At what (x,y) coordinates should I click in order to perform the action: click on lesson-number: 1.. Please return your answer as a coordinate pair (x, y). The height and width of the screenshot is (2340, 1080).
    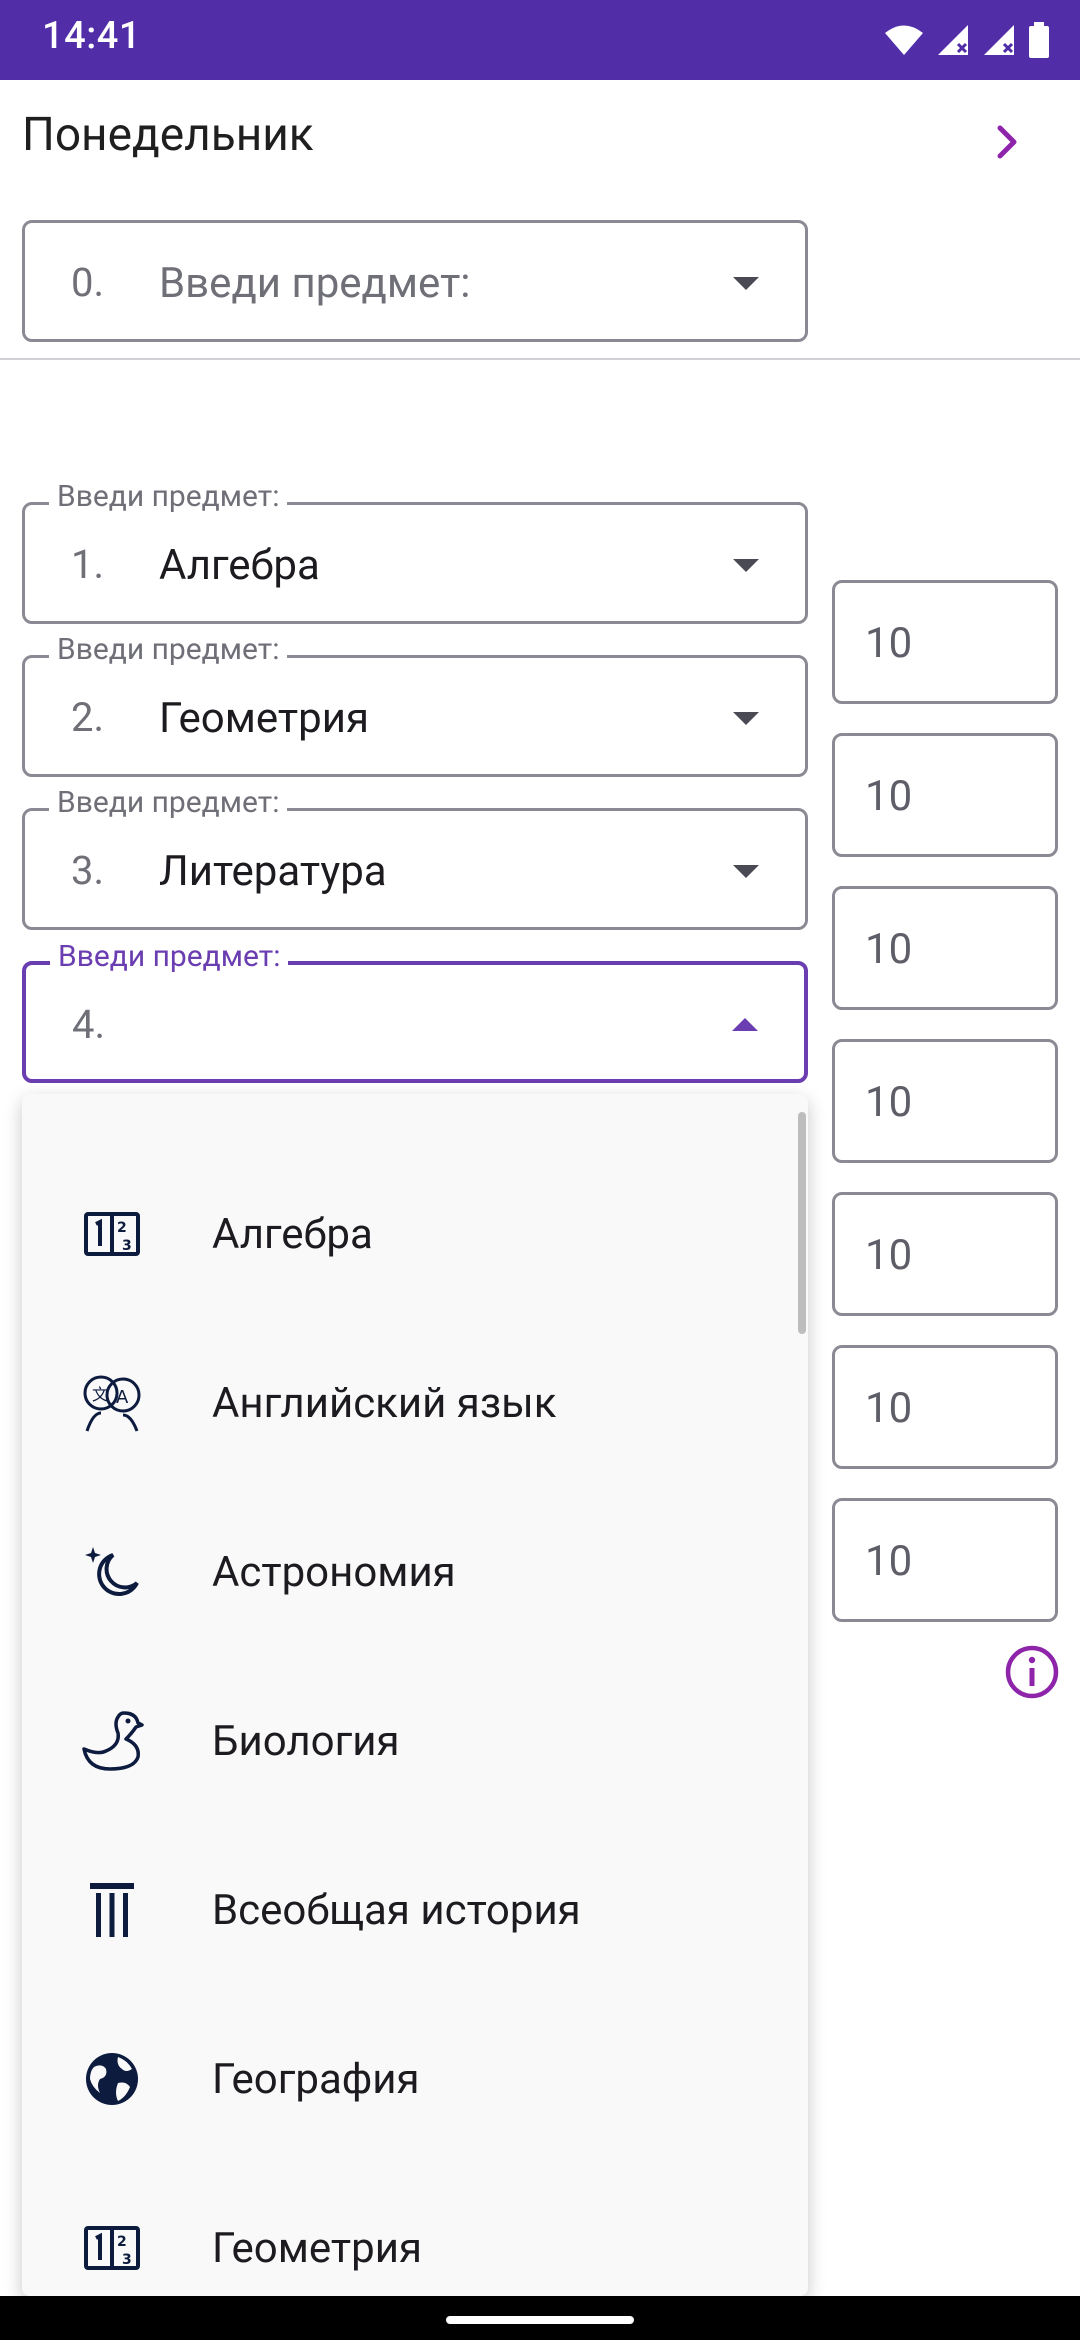
    Looking at the image, I should click on (88, 564).